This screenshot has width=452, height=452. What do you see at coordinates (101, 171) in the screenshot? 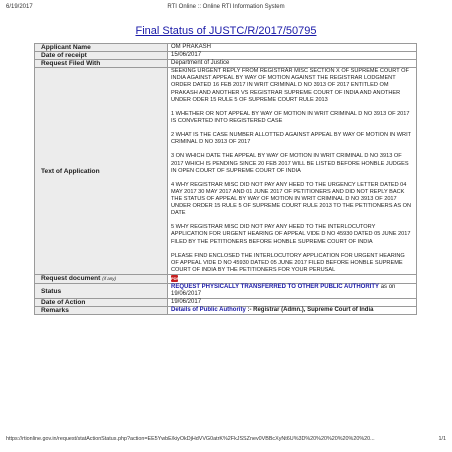
I see `text-of-application-label: Text of Application` at bounding box center [101, 171].